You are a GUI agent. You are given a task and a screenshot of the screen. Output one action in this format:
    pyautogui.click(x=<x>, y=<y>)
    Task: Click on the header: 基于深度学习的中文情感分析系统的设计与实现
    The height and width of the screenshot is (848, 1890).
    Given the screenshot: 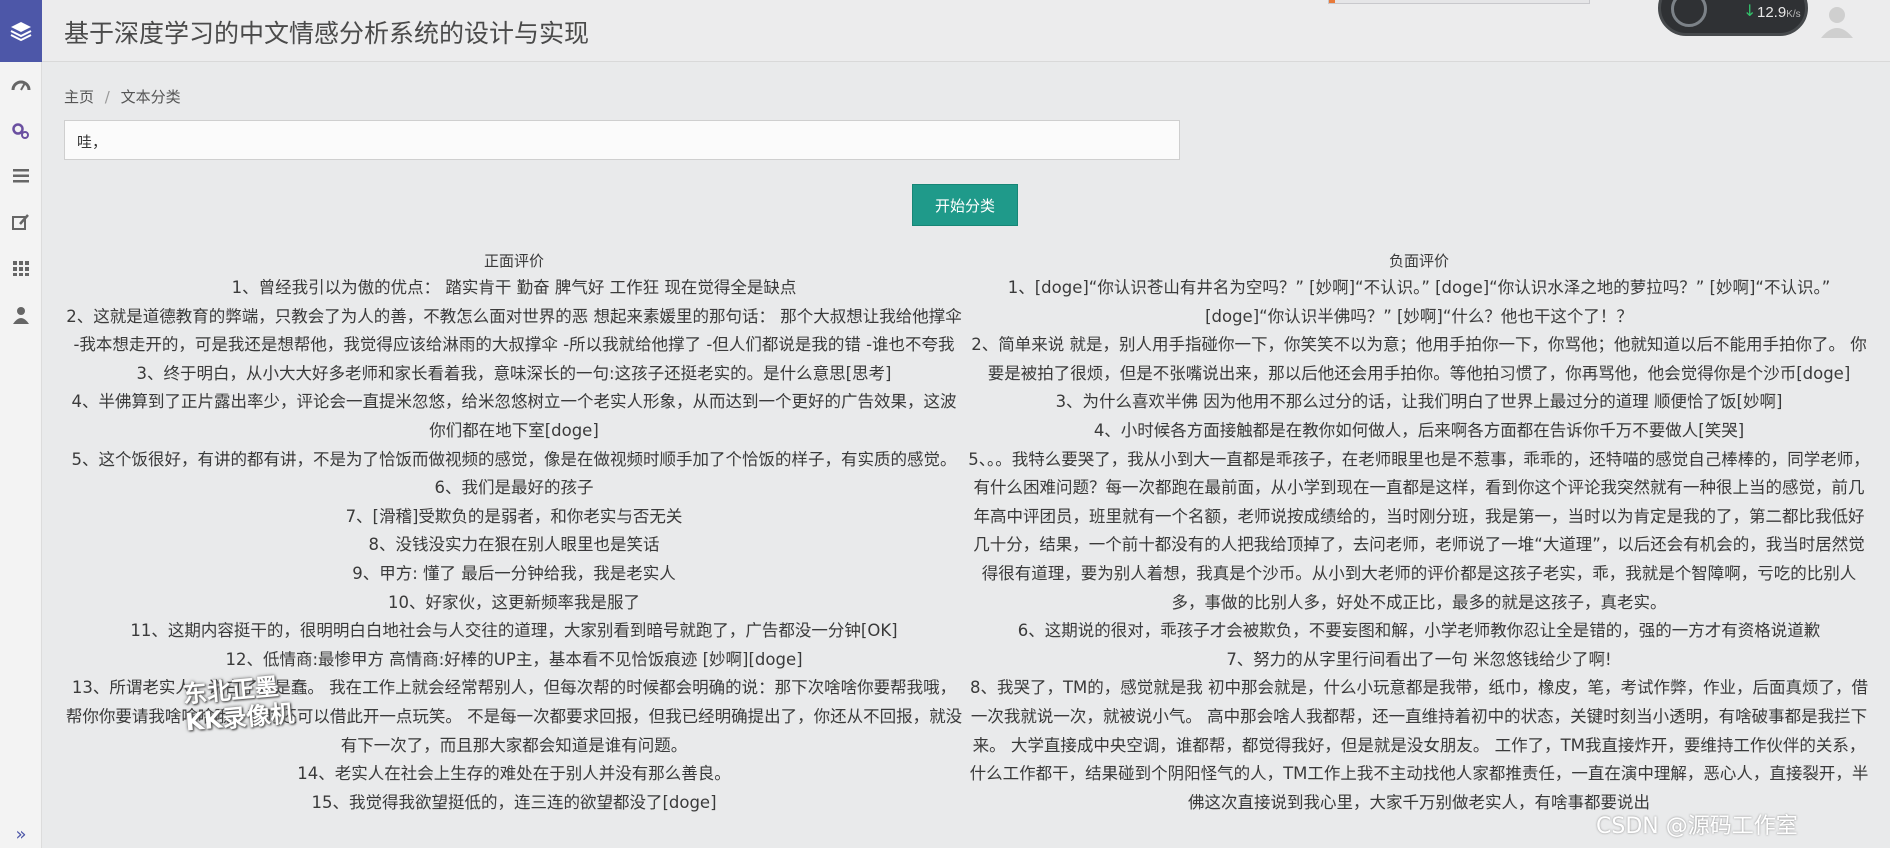 What is the action you would take?
    pyautogui.click(x=966, y=31)
    